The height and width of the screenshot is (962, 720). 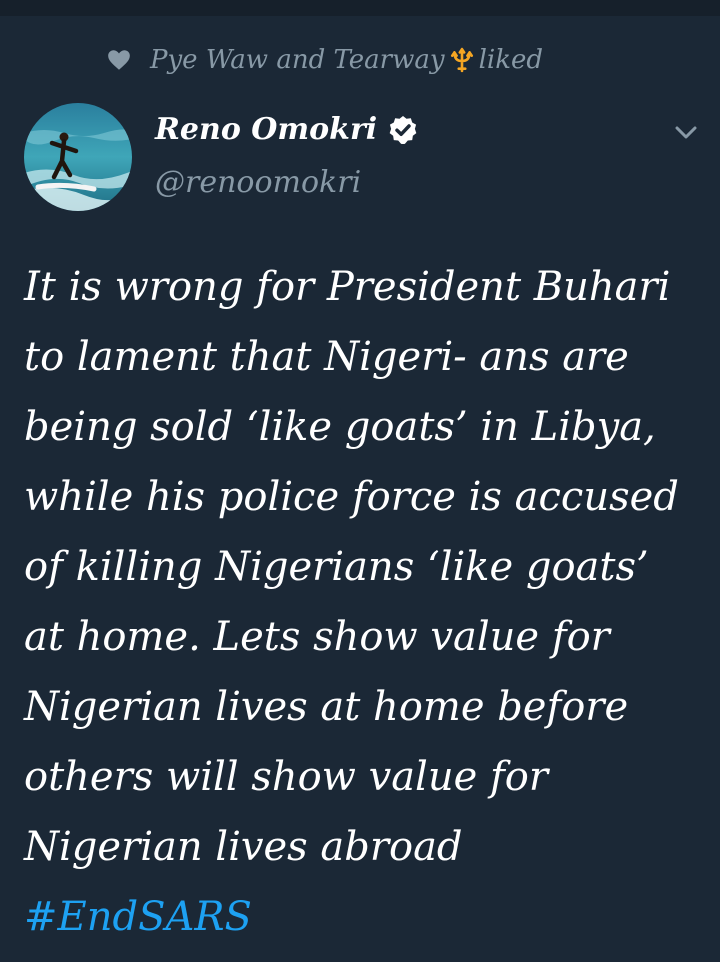 I want to click on surfer-avatar-image, so click(x=78, y=157).